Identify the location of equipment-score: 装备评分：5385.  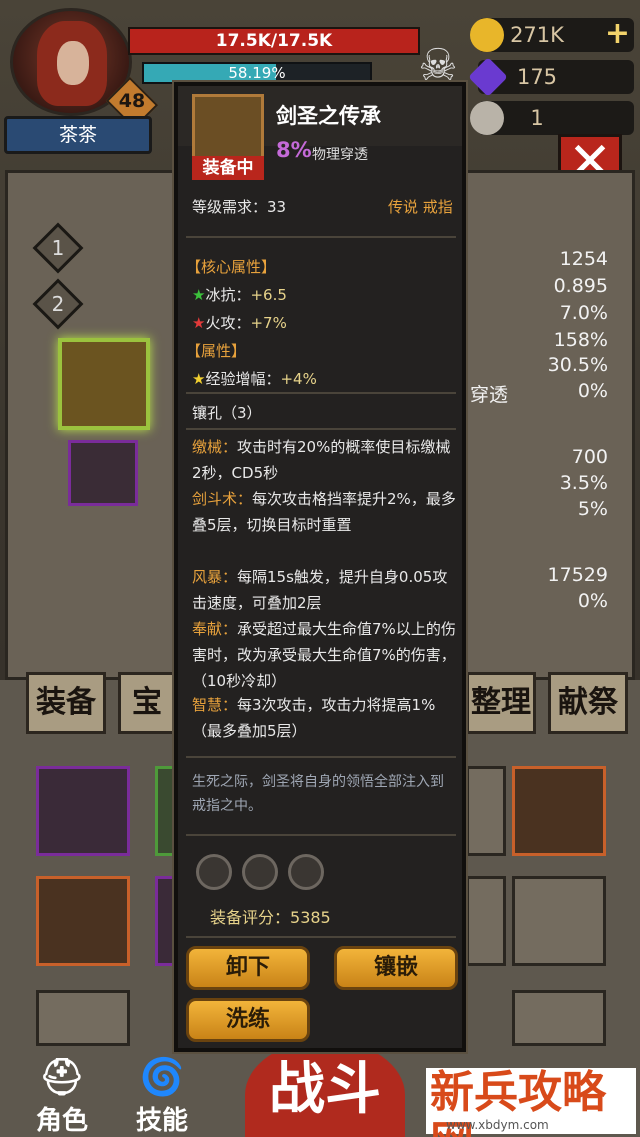
(270, 916).